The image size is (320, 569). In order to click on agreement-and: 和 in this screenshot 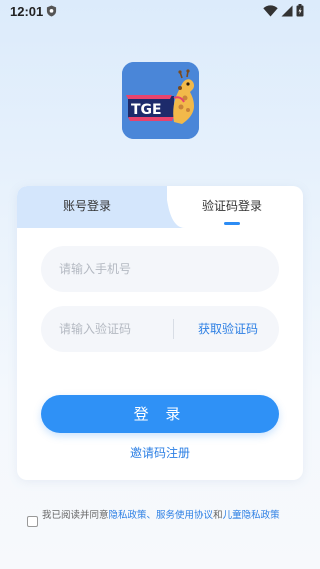, I will do `click(218, 515)`.